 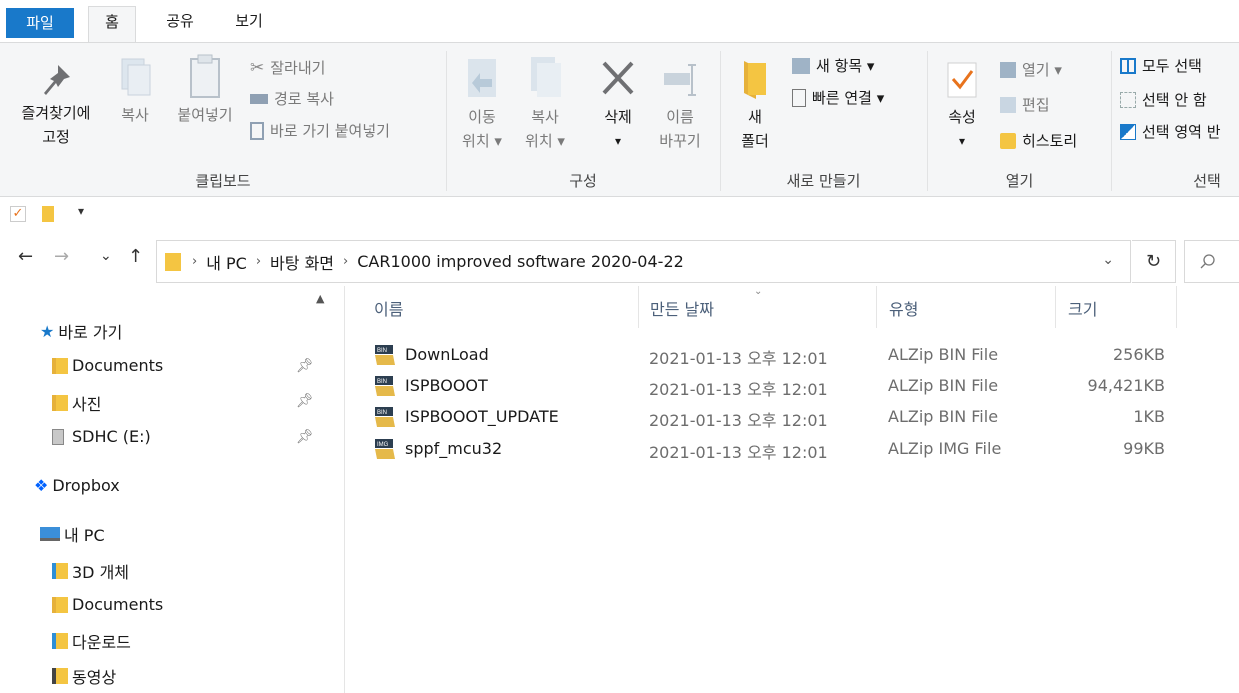 What do you see at coordinates (135, 90) in the screenshot?
I see `copy-button: 복사` at bounding box center [135, 90].